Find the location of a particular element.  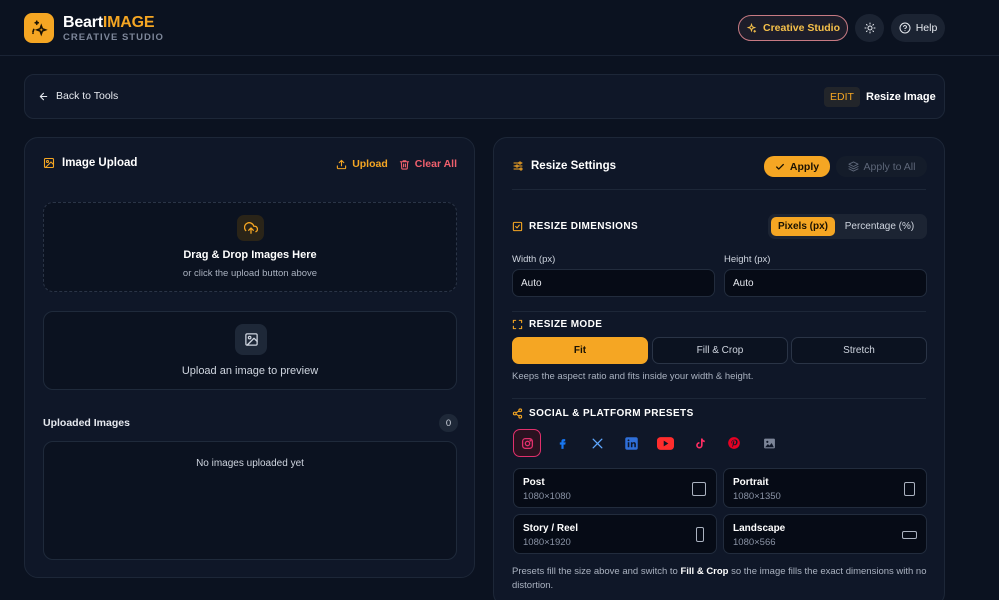

resize-check-icon is located at coordinates (517, 226).